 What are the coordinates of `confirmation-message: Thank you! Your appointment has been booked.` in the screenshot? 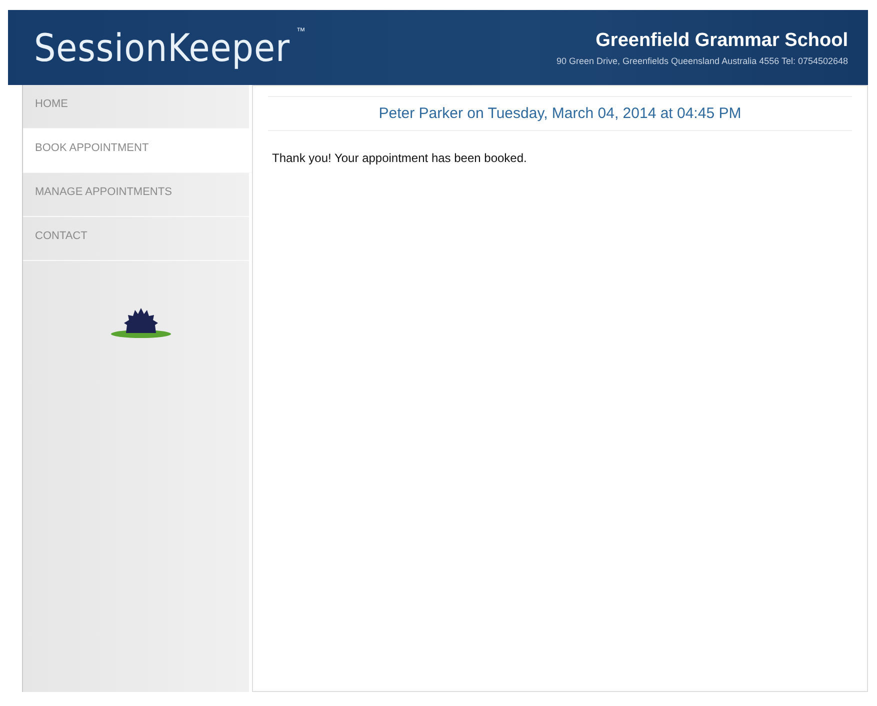 It's located at (399, 158).